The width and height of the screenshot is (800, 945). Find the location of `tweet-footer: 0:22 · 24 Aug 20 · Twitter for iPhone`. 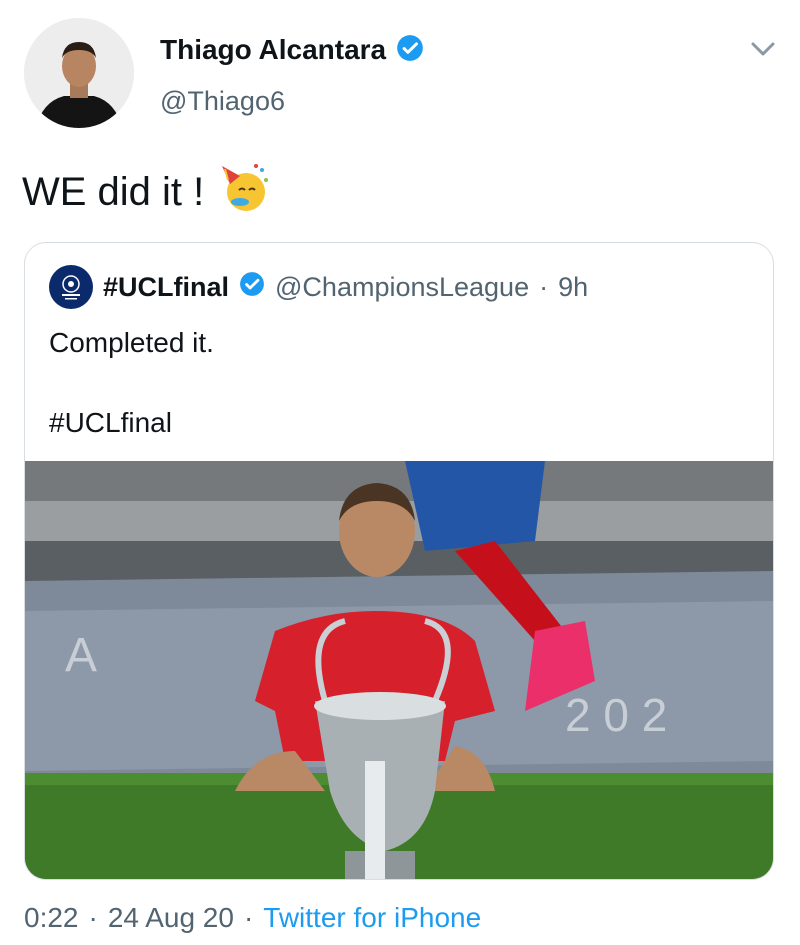

tweet-footer: 0:22 · 24 Aug 20 · Twitter for iPhone is located at coordinates (252, 918).